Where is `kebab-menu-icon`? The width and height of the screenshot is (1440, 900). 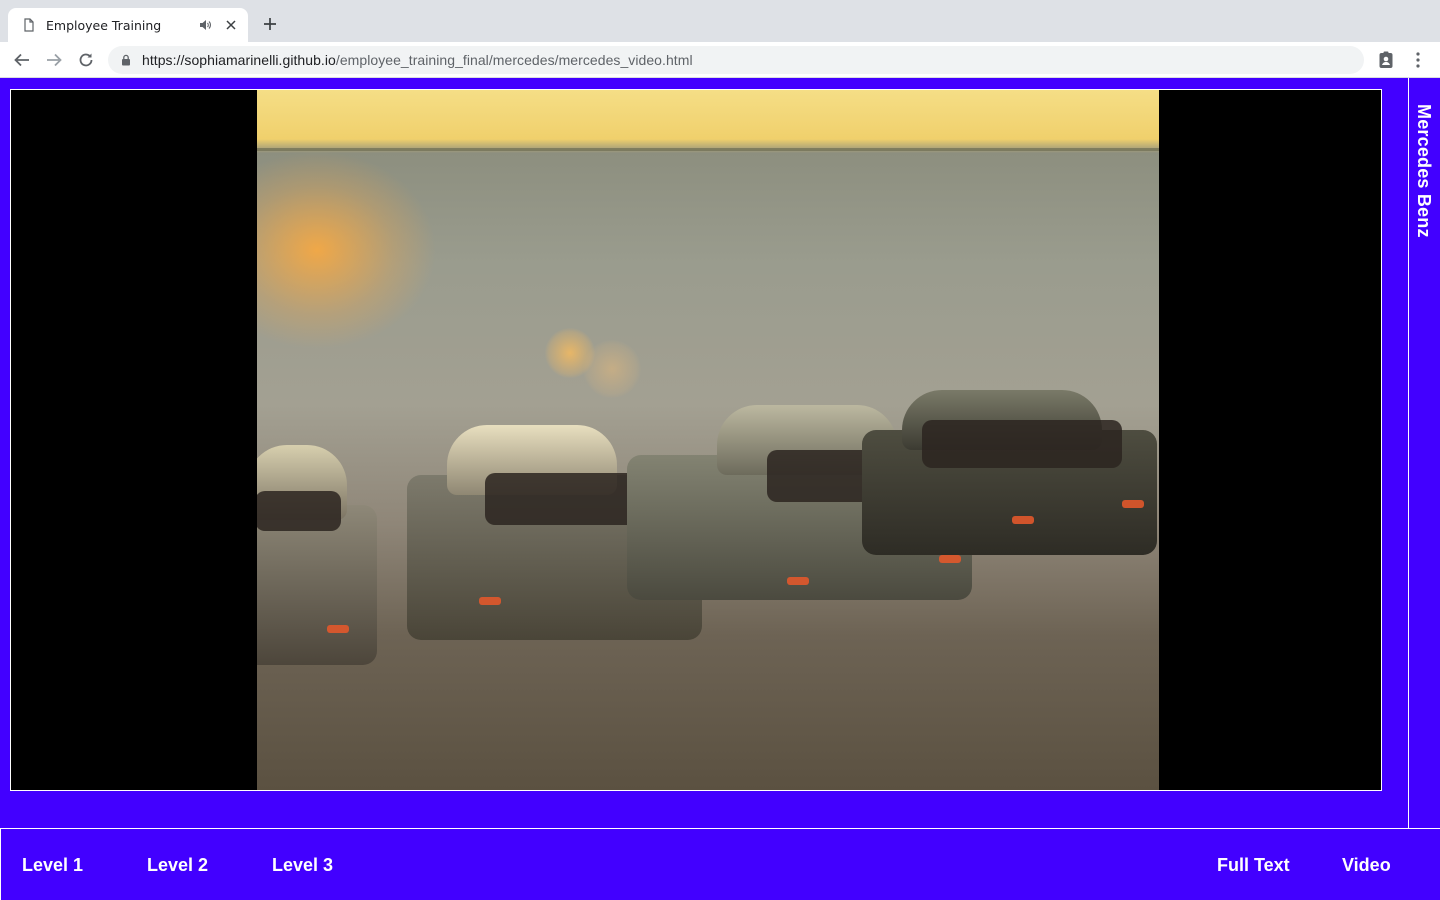 kebab-menu-icon is located at coordinates (1418, 60).